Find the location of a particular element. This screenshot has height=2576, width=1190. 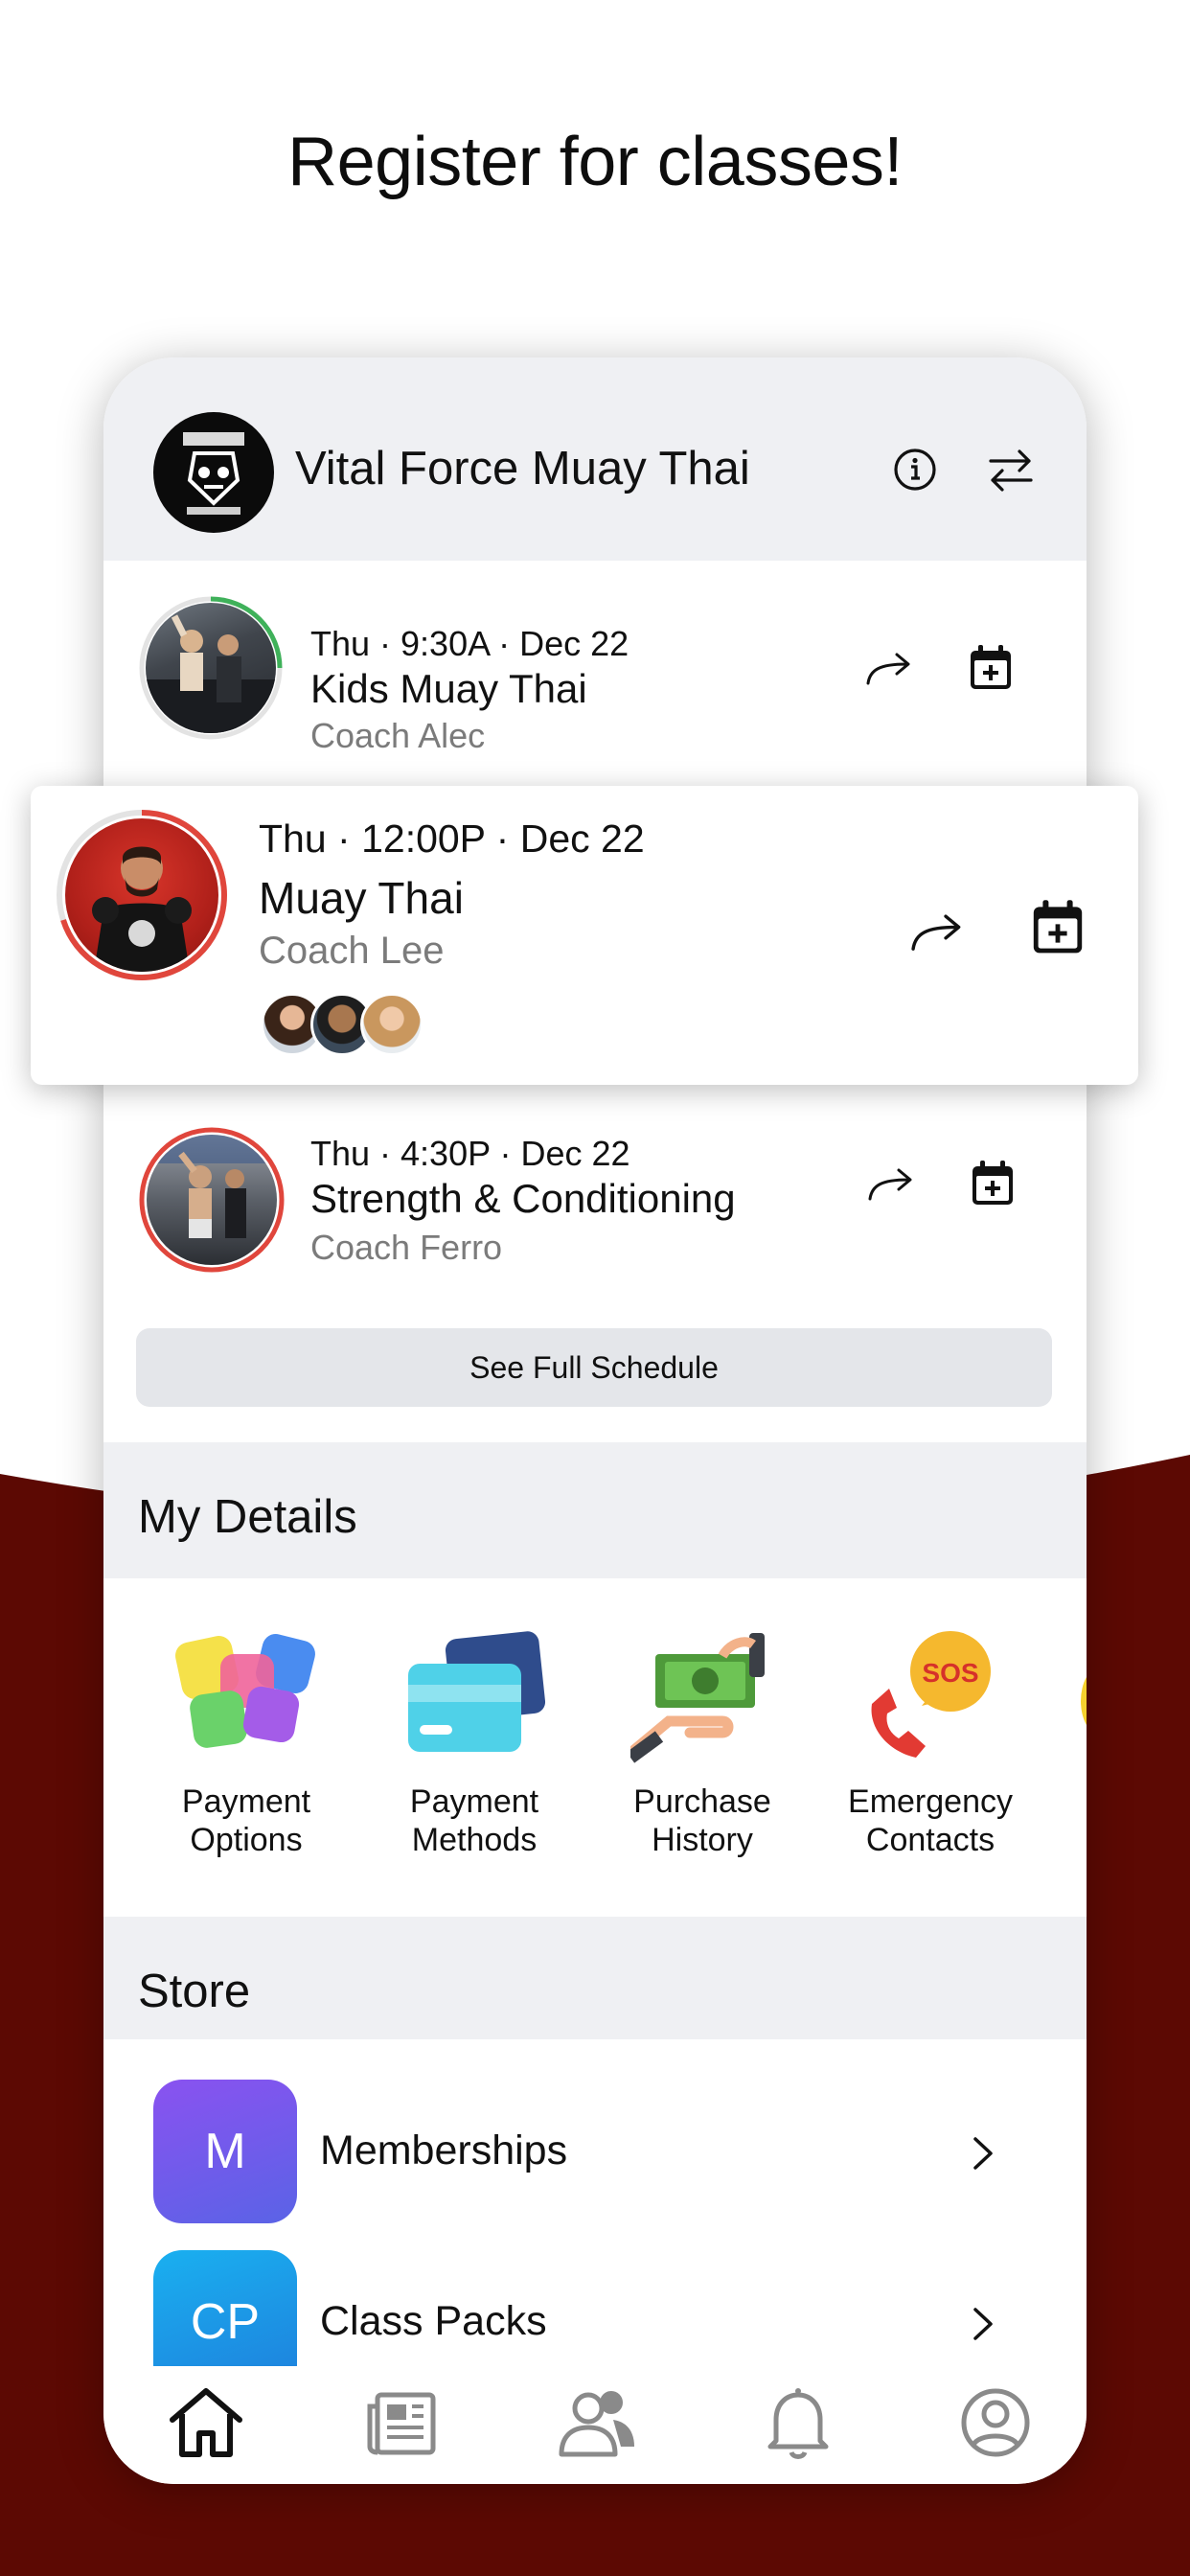

tile-label: Purchase History is located at coordinates (702, 1820).